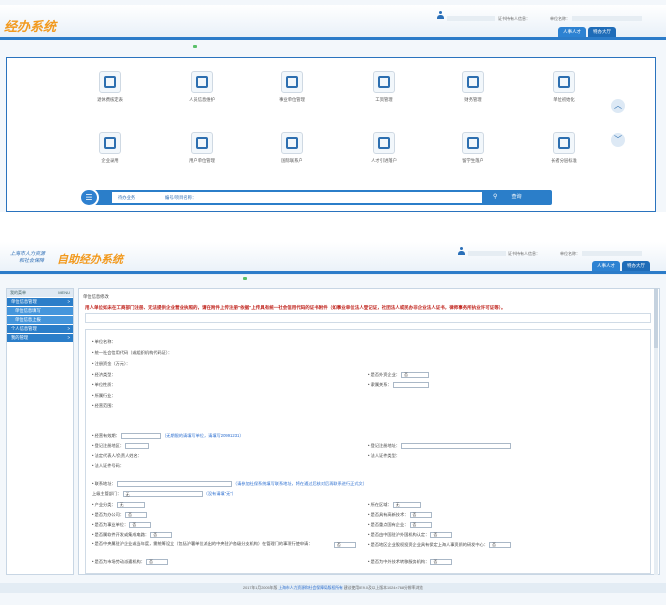  What do you see at coordinates (415, 374) in the screenshot?
I see `foreign-select: 否` at bounding box center [415, 374].